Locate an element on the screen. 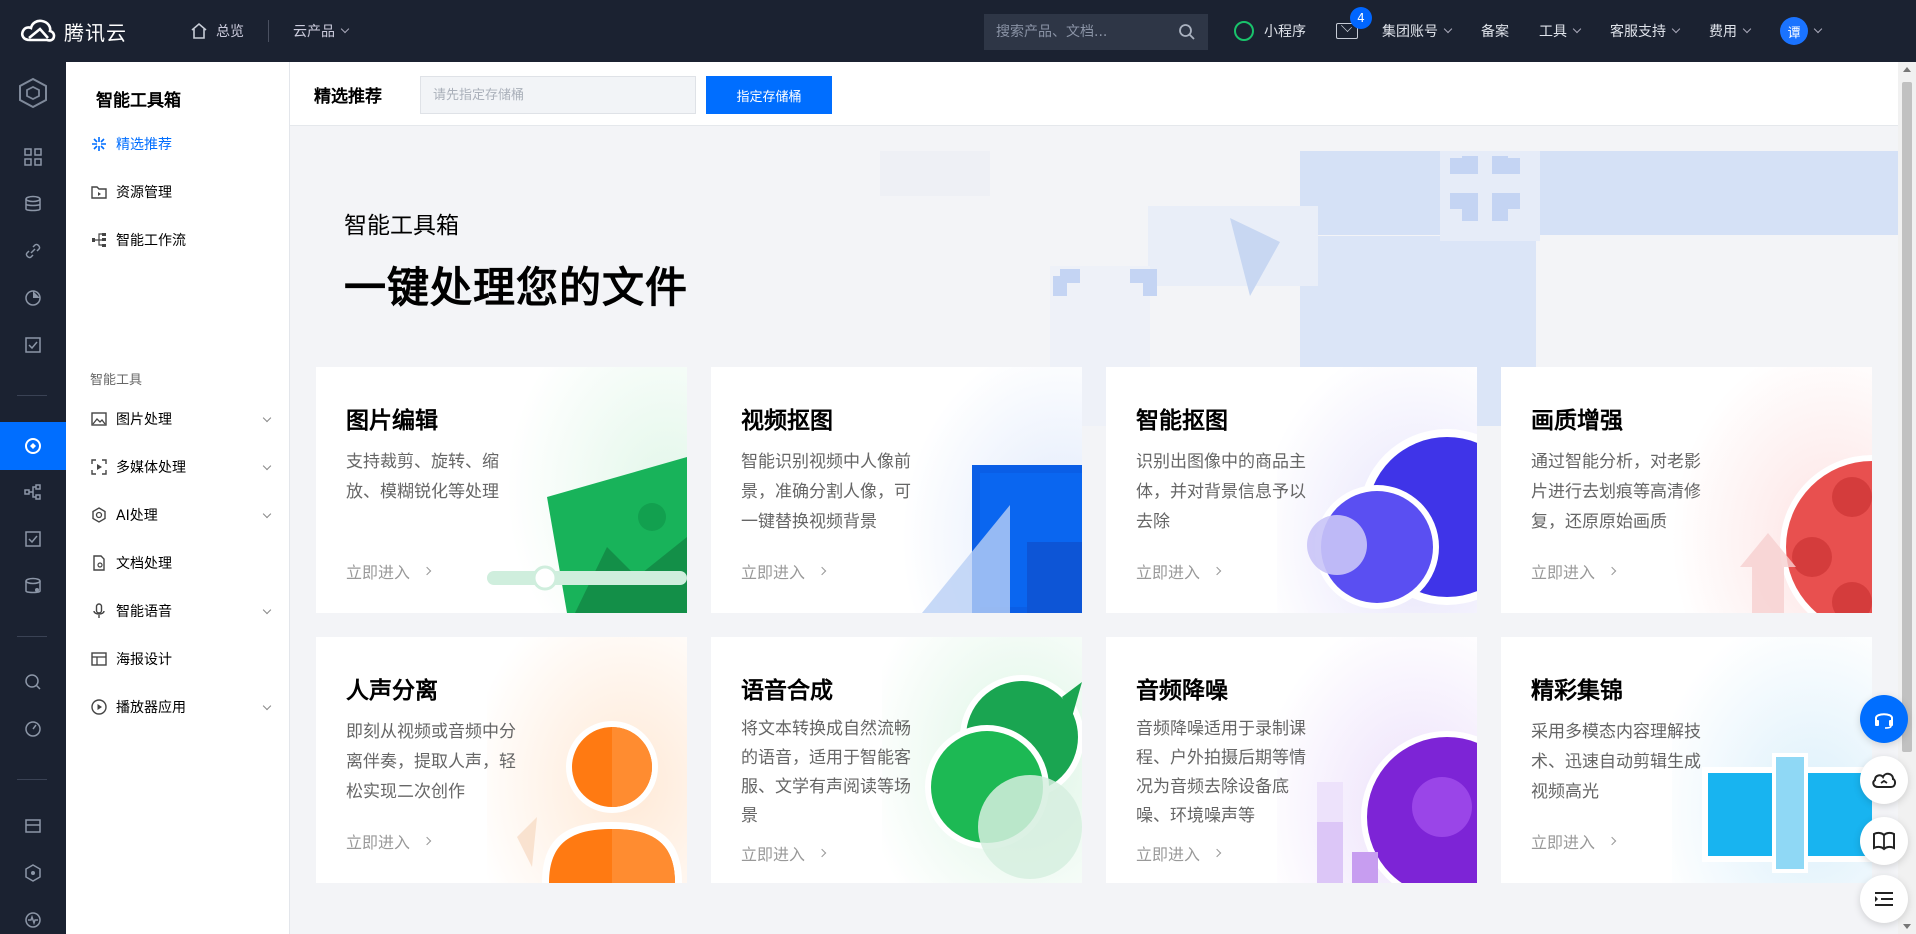  messages-button: 4 is located at coordinates (1354, 23).